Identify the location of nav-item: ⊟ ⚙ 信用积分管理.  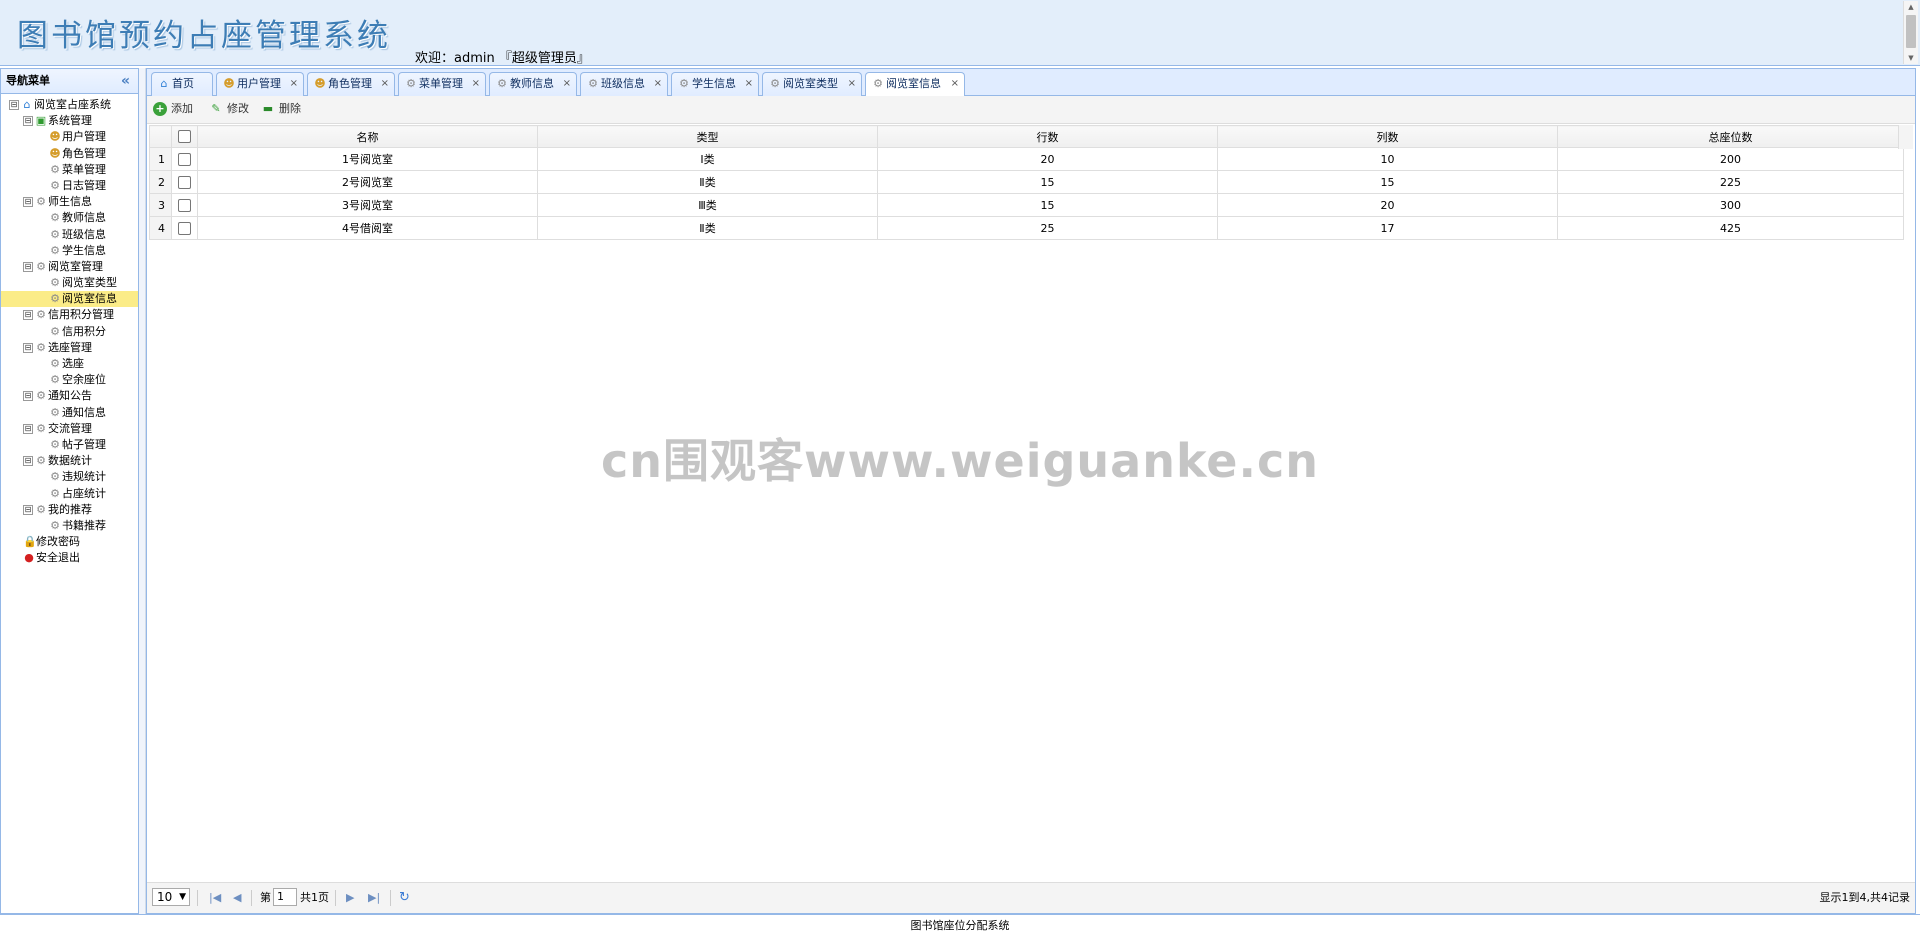
(69, 315).